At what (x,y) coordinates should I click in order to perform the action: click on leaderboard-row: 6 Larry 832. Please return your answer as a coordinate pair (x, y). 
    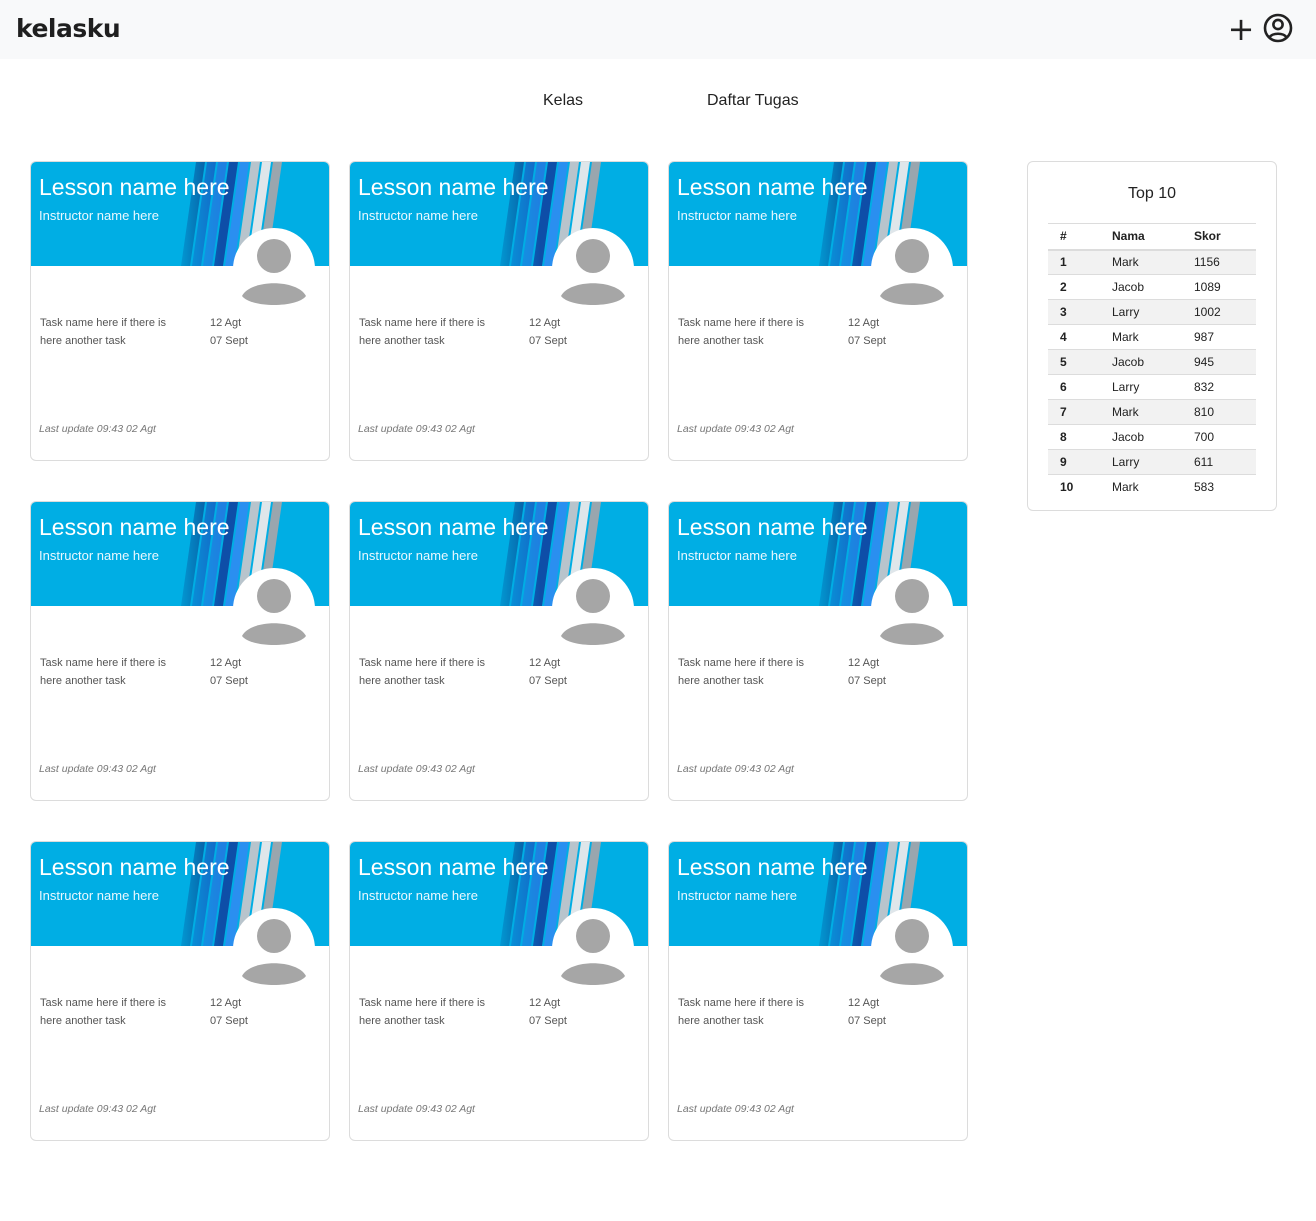
    Looking at the image, I should click on (1152, 387).